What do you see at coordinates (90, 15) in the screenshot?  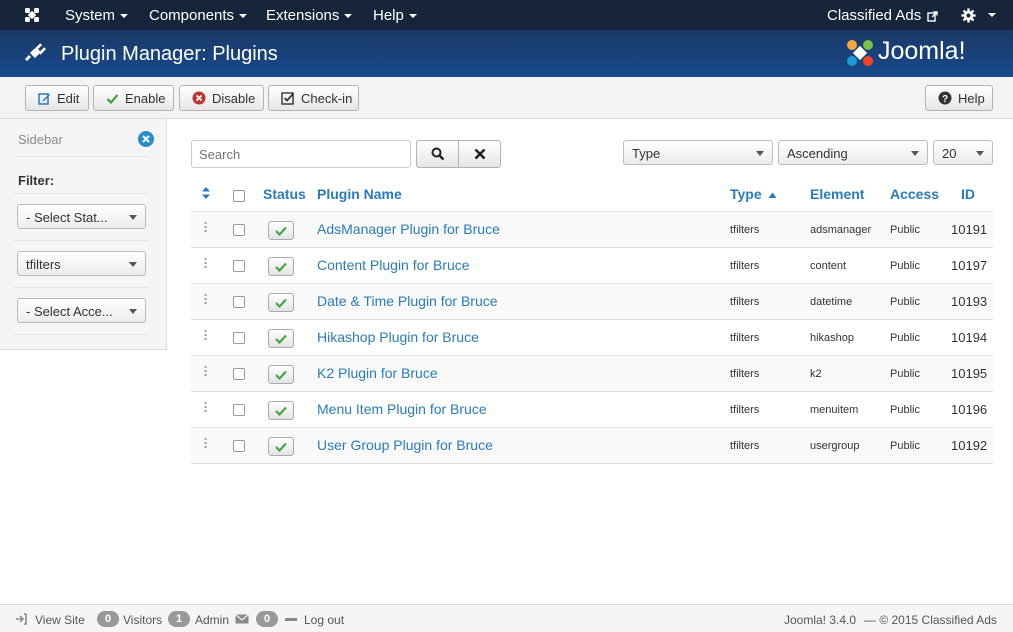 I see `menu-system-label: System` at bounding box center [90, 15].